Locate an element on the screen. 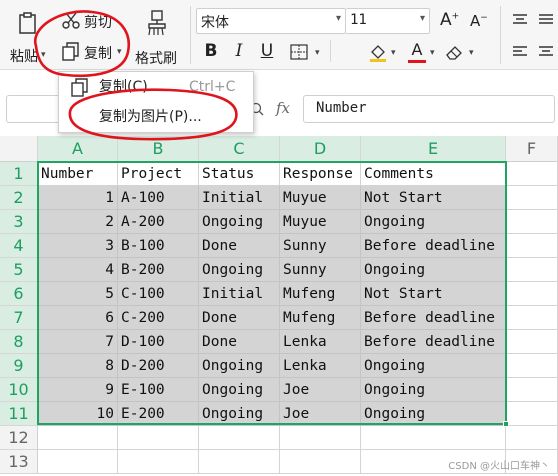 This screenshot has height=476, width=558. cell-project: B-200 is located at coordinates (158, 270).